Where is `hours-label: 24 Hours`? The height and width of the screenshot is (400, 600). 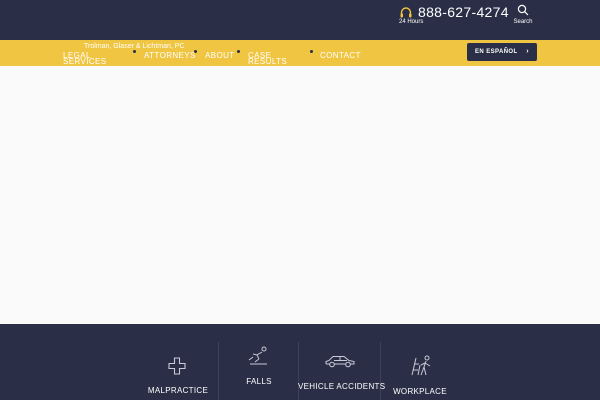 hours-label: 24 Hours is located at coordinates (411, 22).